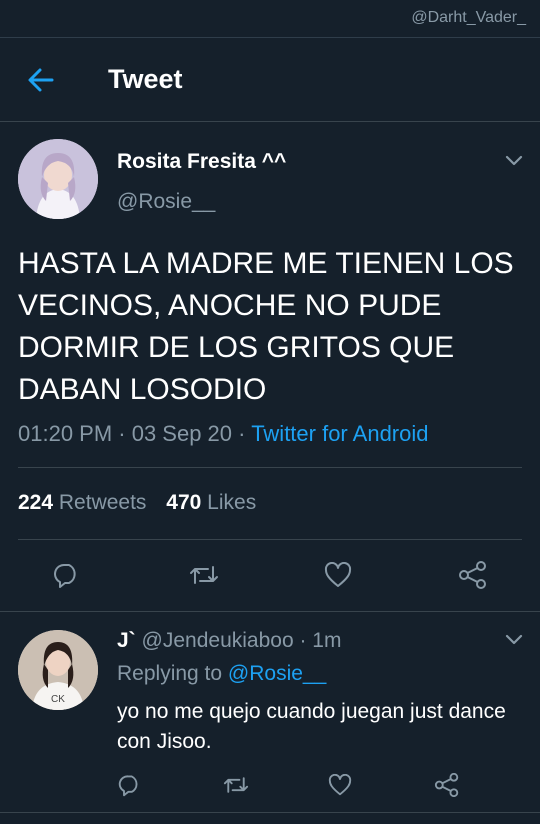 The image size is (540, 824). Describe the element at coordinates (166, 202) in the screenshot. I see `tweet-handle: @Rosie__` at that location.